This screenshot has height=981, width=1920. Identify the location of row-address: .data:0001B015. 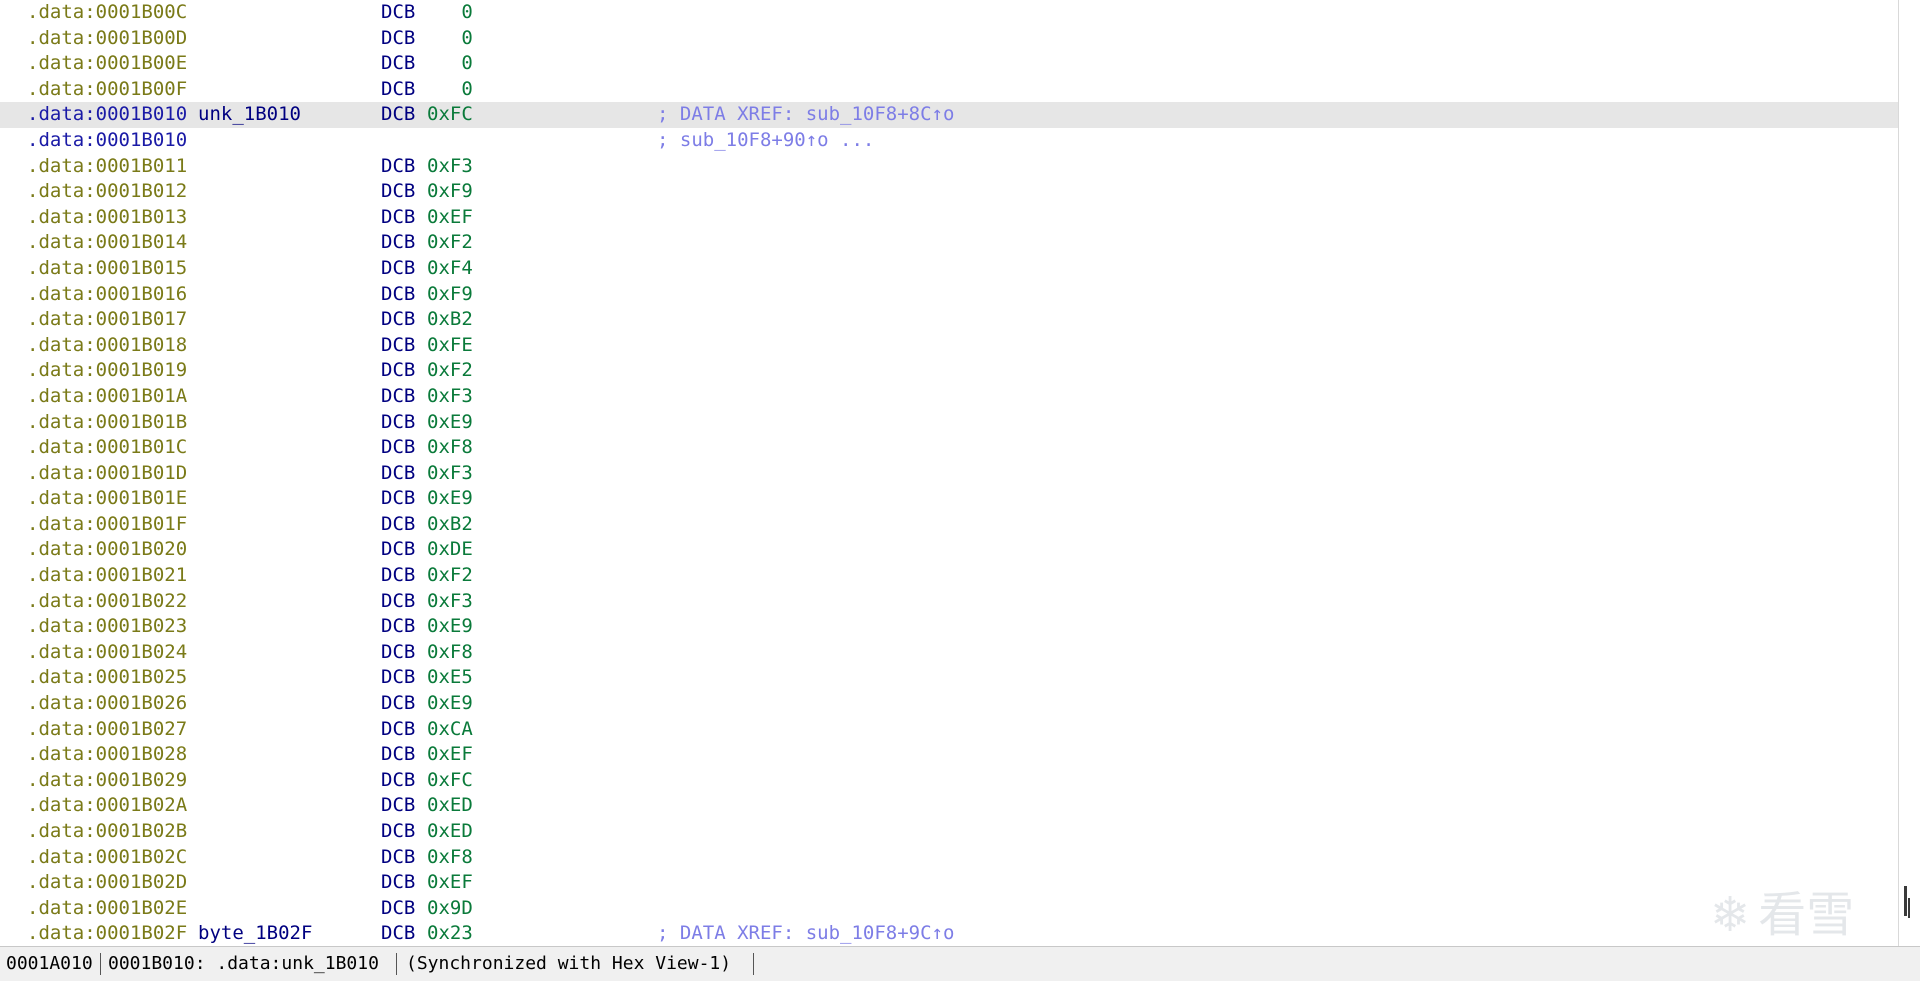
(107, 269).